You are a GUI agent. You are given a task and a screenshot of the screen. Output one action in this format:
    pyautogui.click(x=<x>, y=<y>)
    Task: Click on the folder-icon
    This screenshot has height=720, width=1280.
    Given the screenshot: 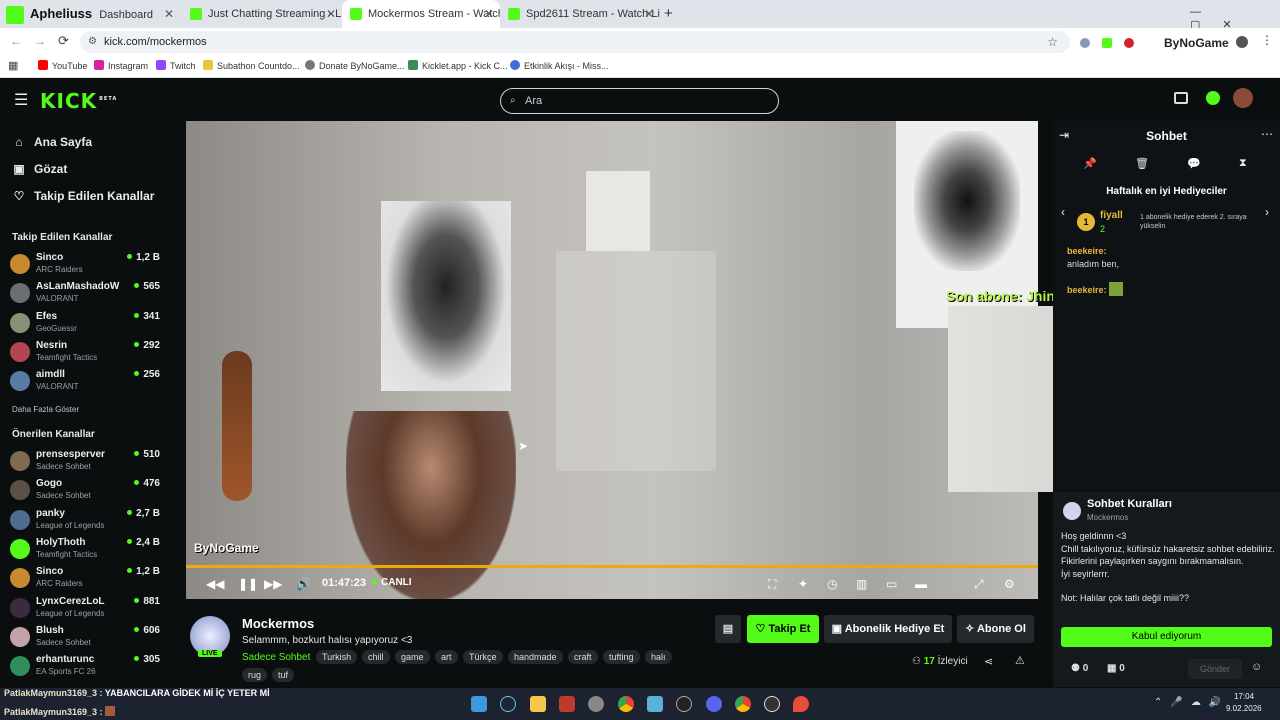 What is the action you would take?
    pyautogui.click(x=538, y=704)
    